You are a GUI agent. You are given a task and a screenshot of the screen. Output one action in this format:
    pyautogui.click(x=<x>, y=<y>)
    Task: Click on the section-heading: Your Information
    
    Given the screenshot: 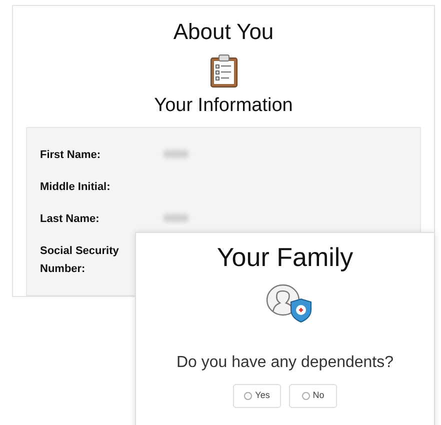 What is the action you would take?
    pyautogui.click(x=223, y=106)
    